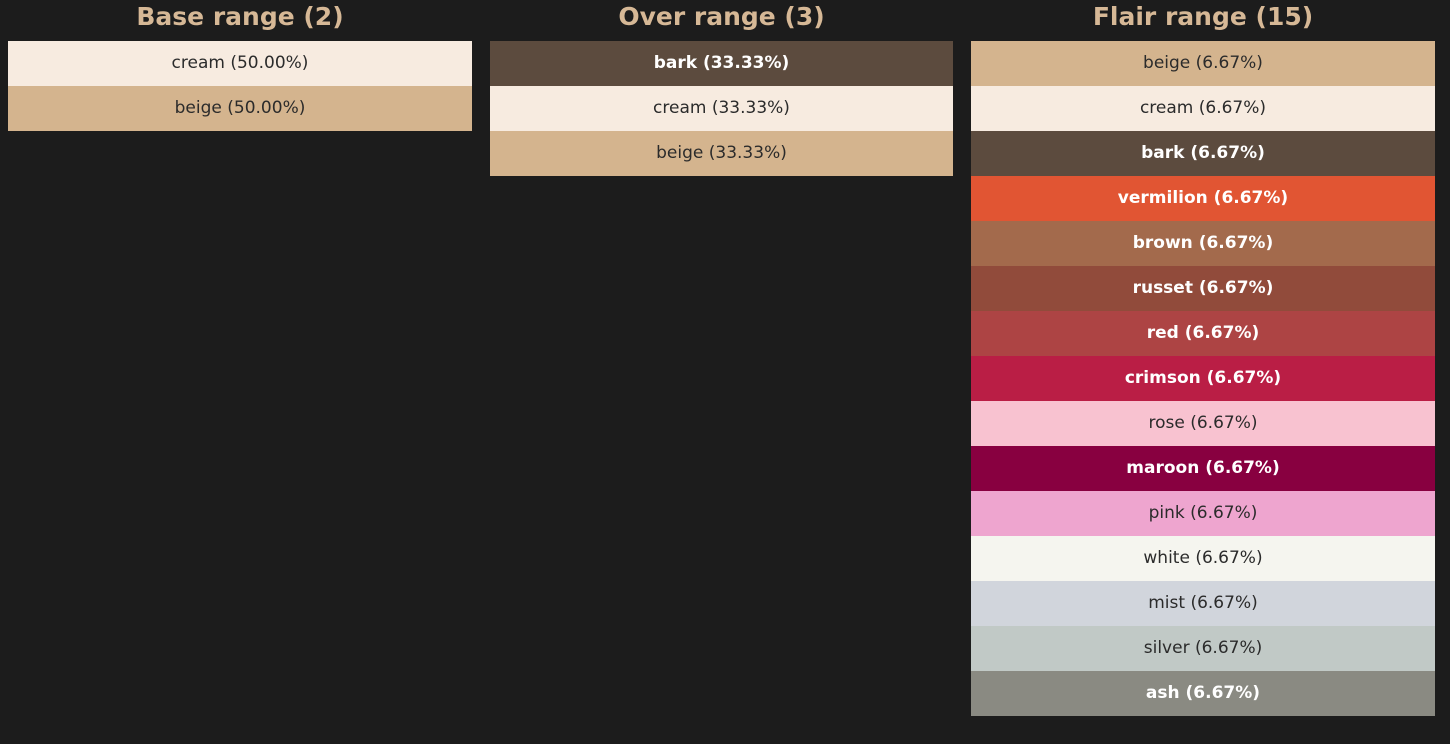  I want to click on color-swatch: russet (6.67%), so click(1203, 288).